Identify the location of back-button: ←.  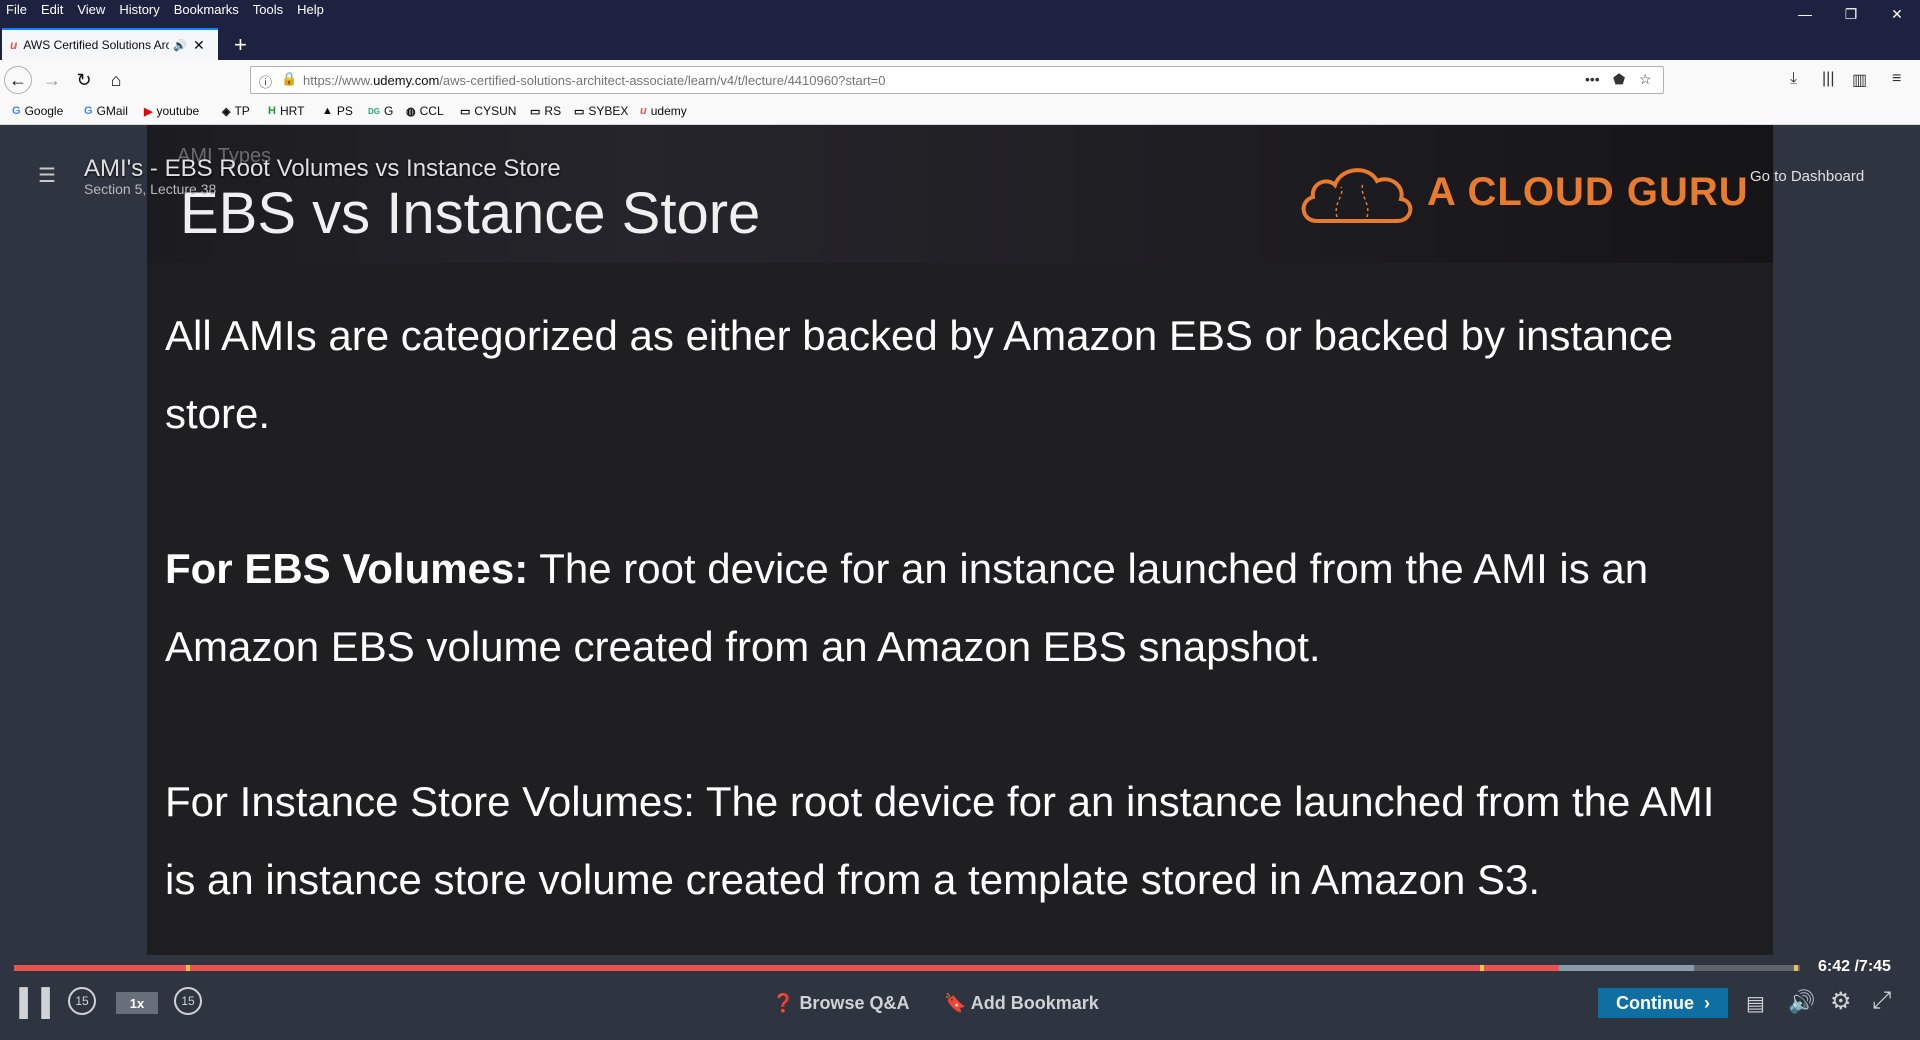
(18, 80).